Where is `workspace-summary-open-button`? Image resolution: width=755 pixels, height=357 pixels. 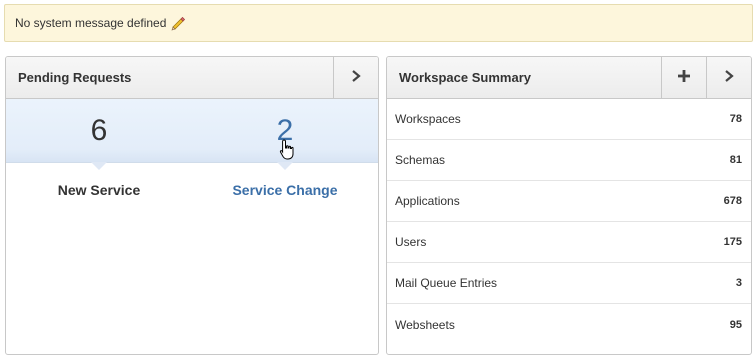 workspace-summary-open-button is located at coordinates (728, 77).